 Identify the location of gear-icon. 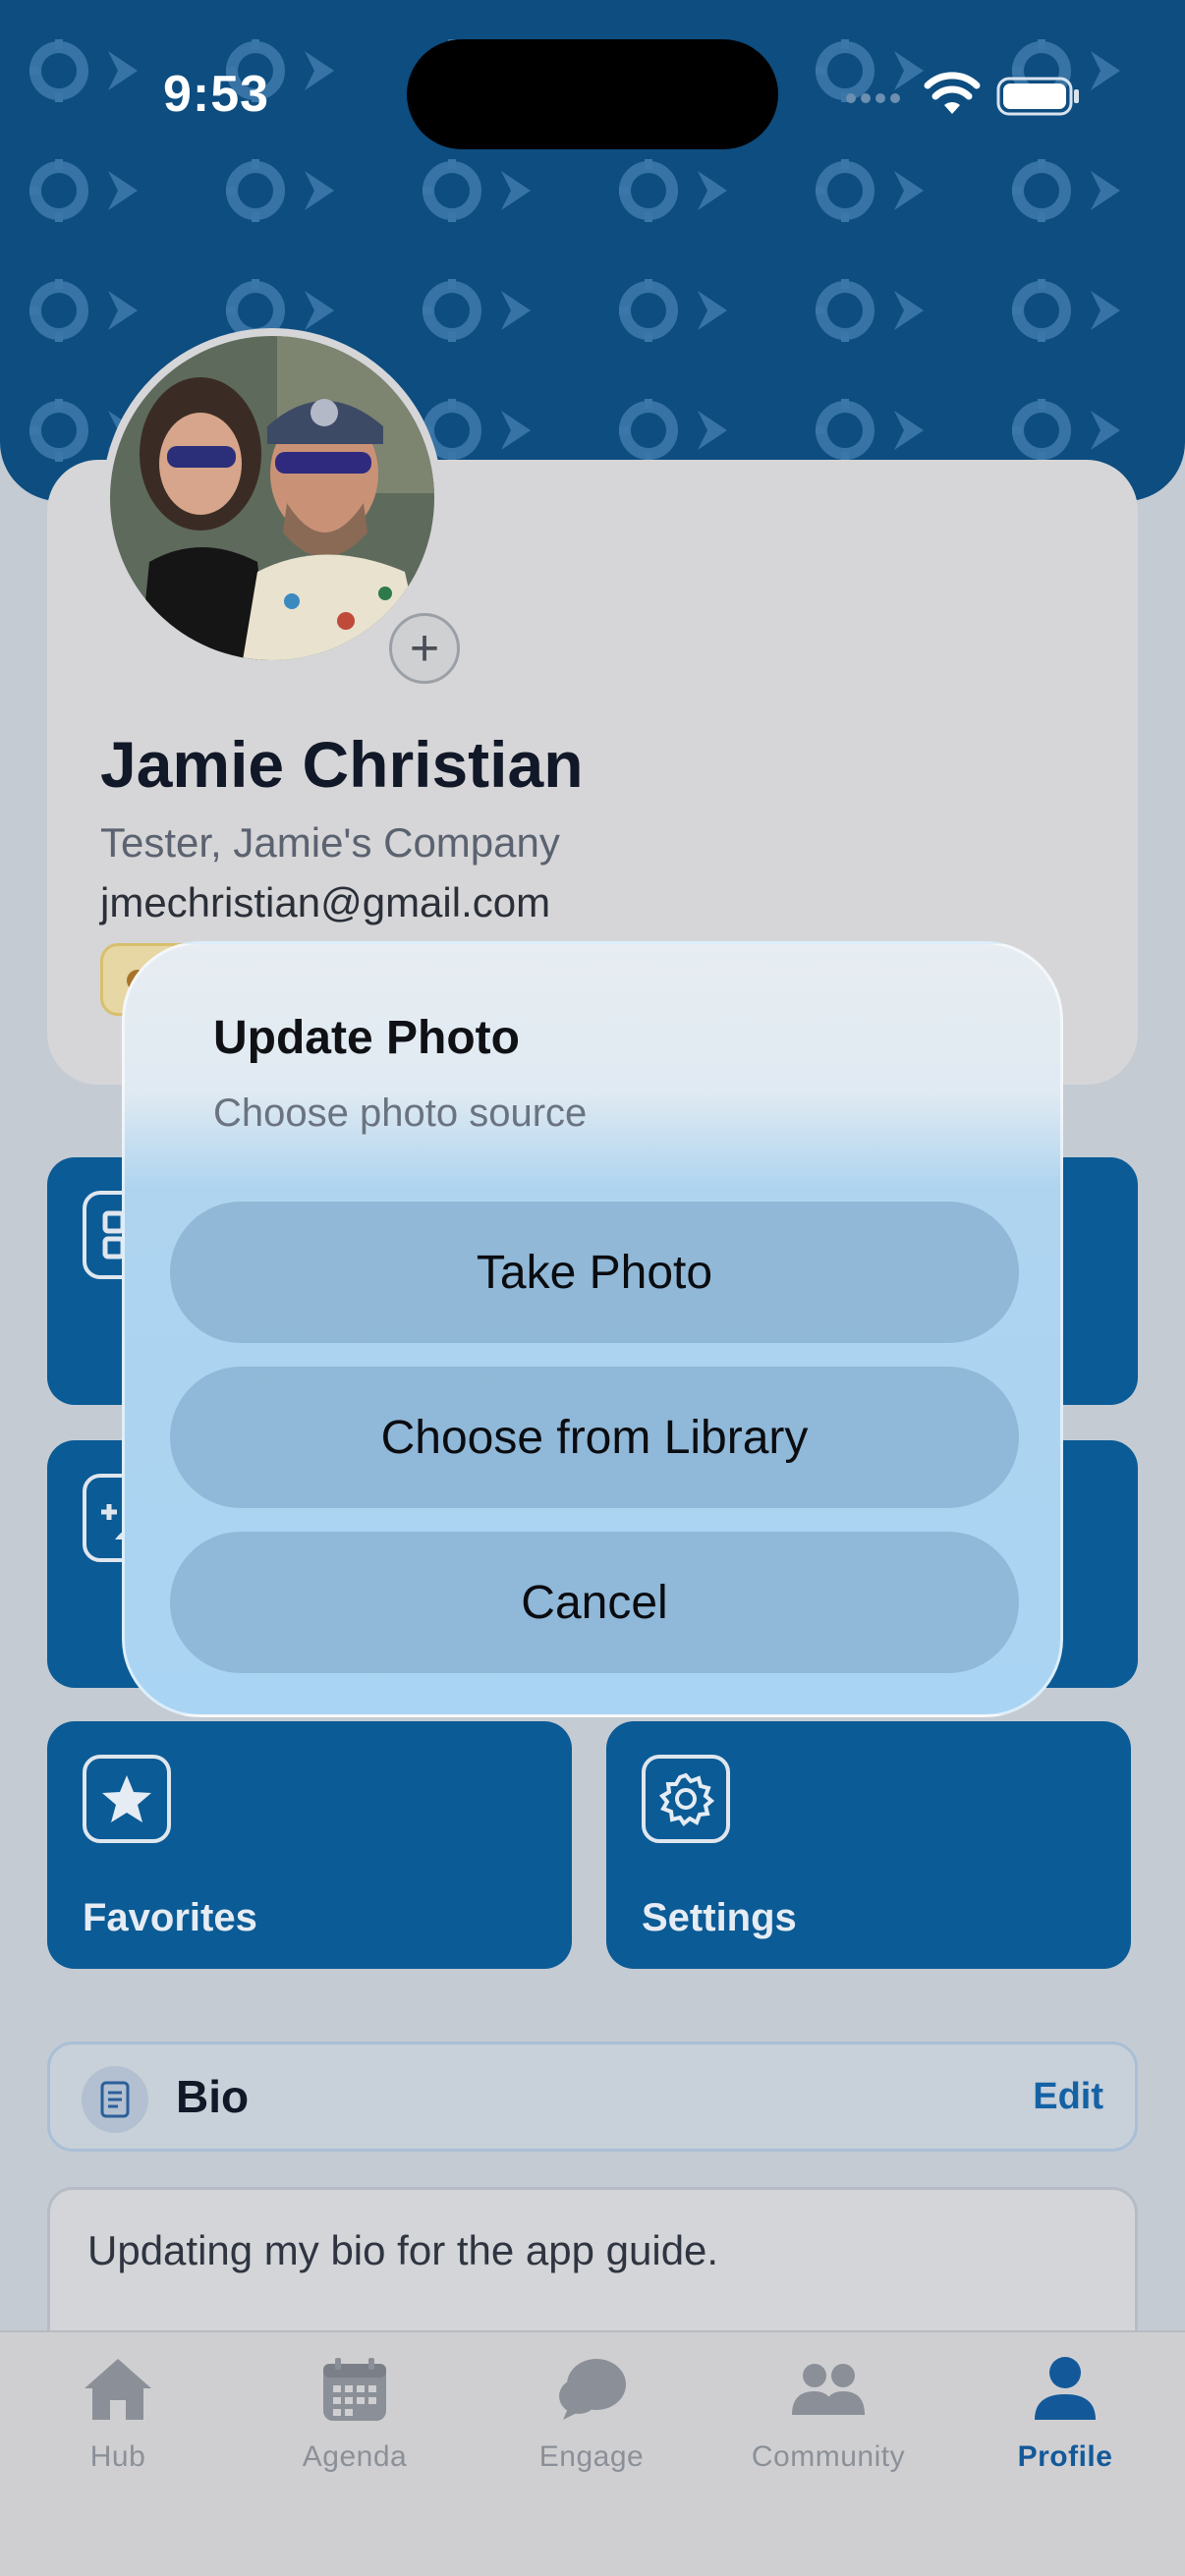
(686, 1799).